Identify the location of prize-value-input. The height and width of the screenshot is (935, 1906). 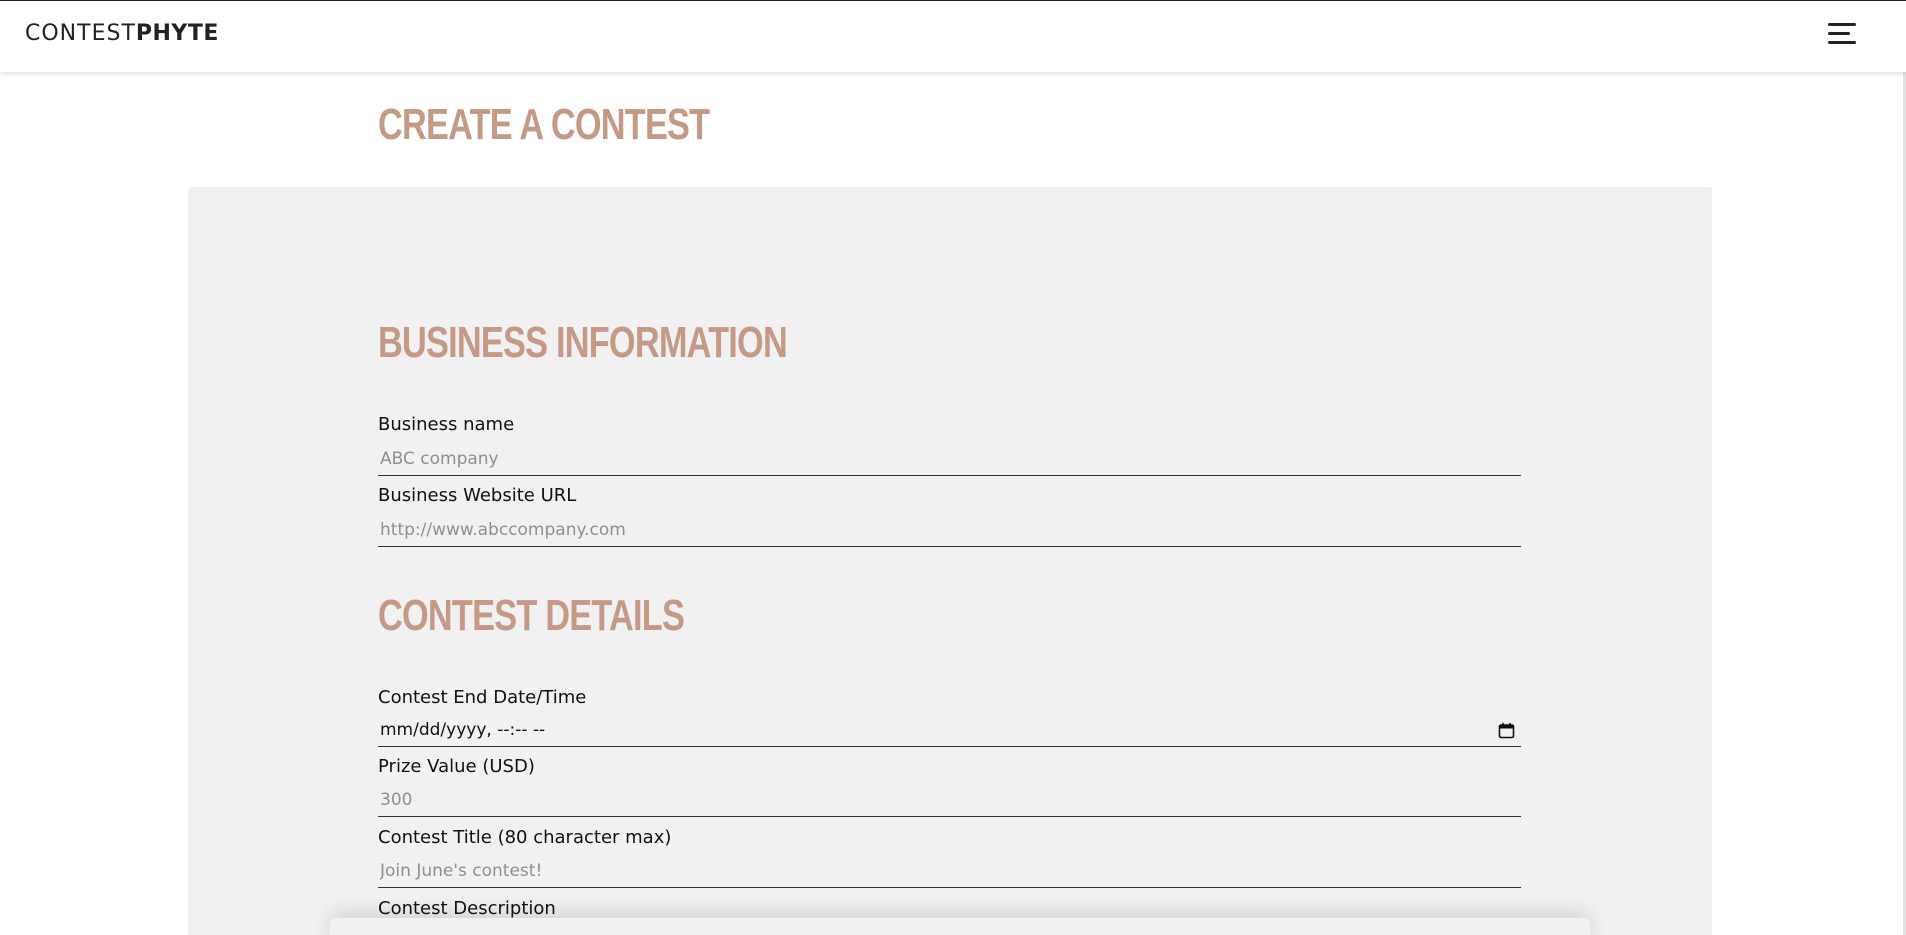
(949, 800).